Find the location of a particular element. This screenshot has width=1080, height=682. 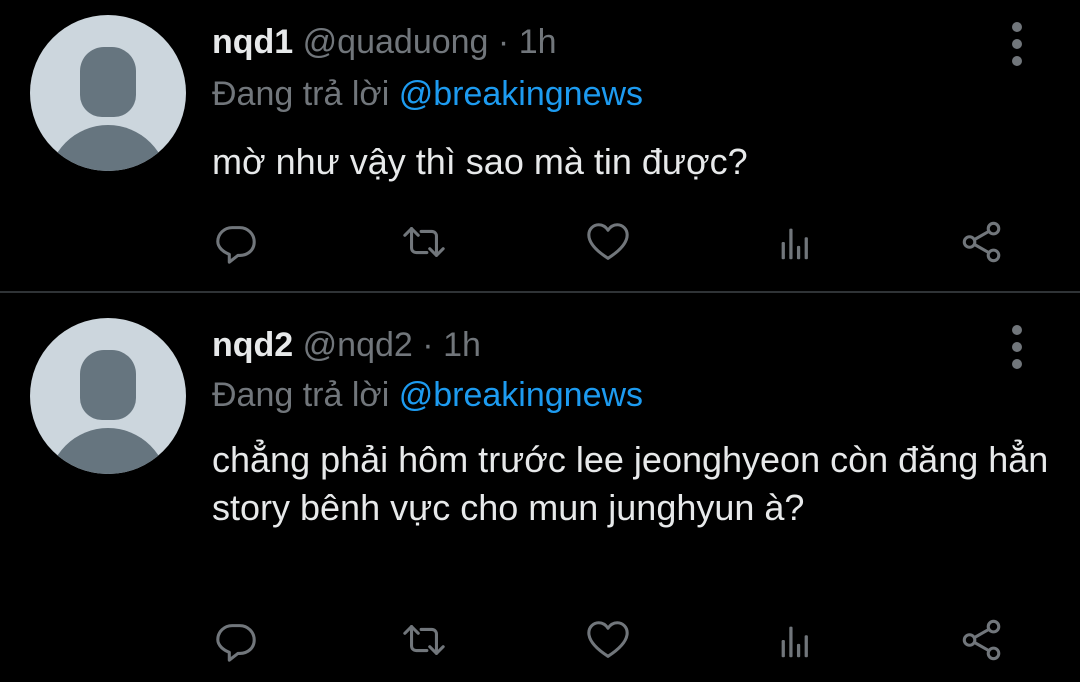

tweet-text: mờ như vậy thì sao mà tin được? is located at coordinates (480, 161).